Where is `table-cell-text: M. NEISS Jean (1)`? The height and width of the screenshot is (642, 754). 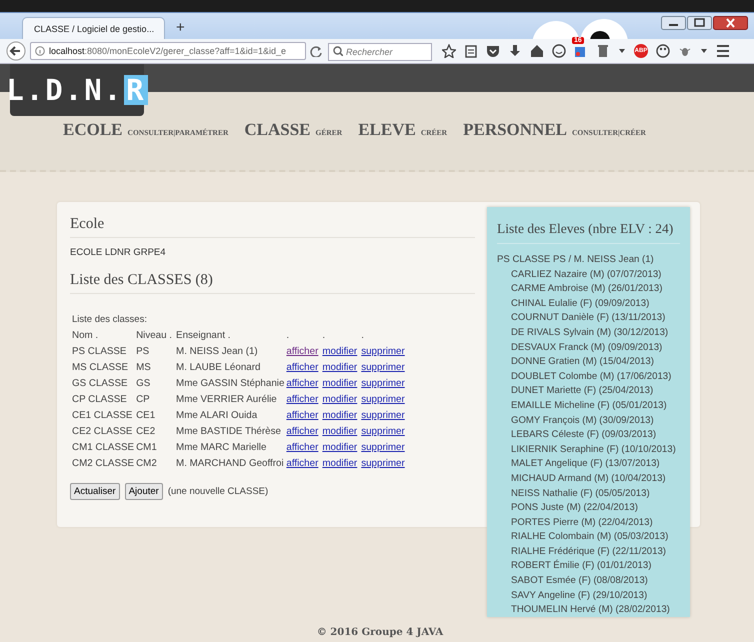
table-cell-text: M. NEISS Jean (1) is located at coordinates (217, 352).